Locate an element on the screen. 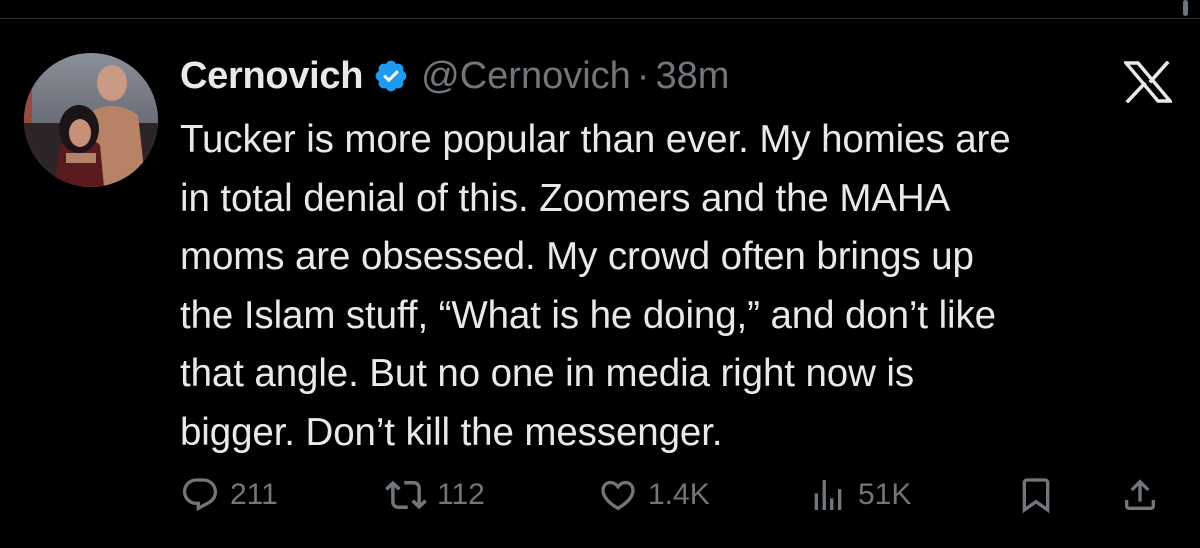 The image size is (1200, 548). retweet-count: 112 is located at coordinates (461, 494).